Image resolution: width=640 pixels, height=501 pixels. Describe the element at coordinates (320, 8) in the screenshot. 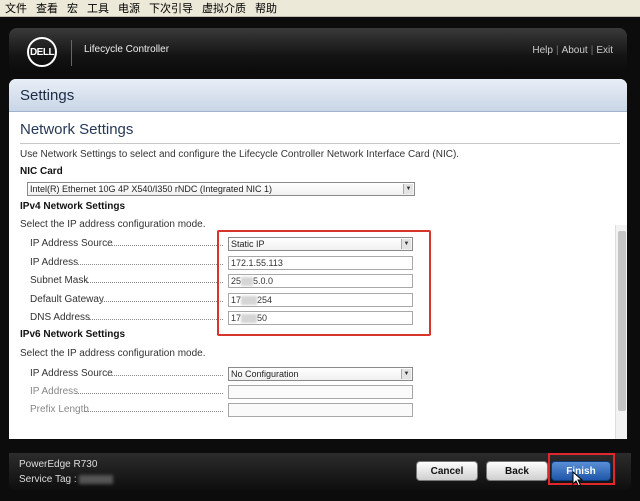

I see `menu-bar: 文件 查看 宏 工具 电源 下次引导 虚拟介质 帮助` at that location.